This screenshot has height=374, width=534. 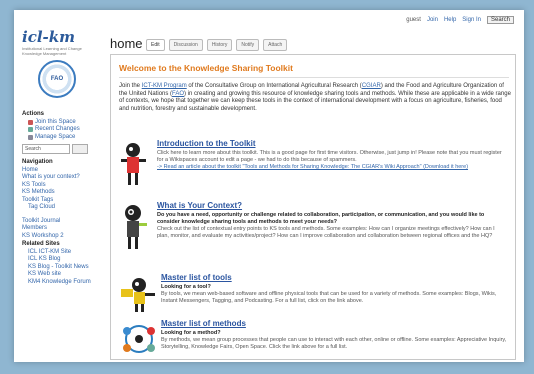 What do you see at coordinates (62, 283) in the screenshot?
I see `related-link-5: KM4 Knowledge Forum` at bounding box center [62, 283].